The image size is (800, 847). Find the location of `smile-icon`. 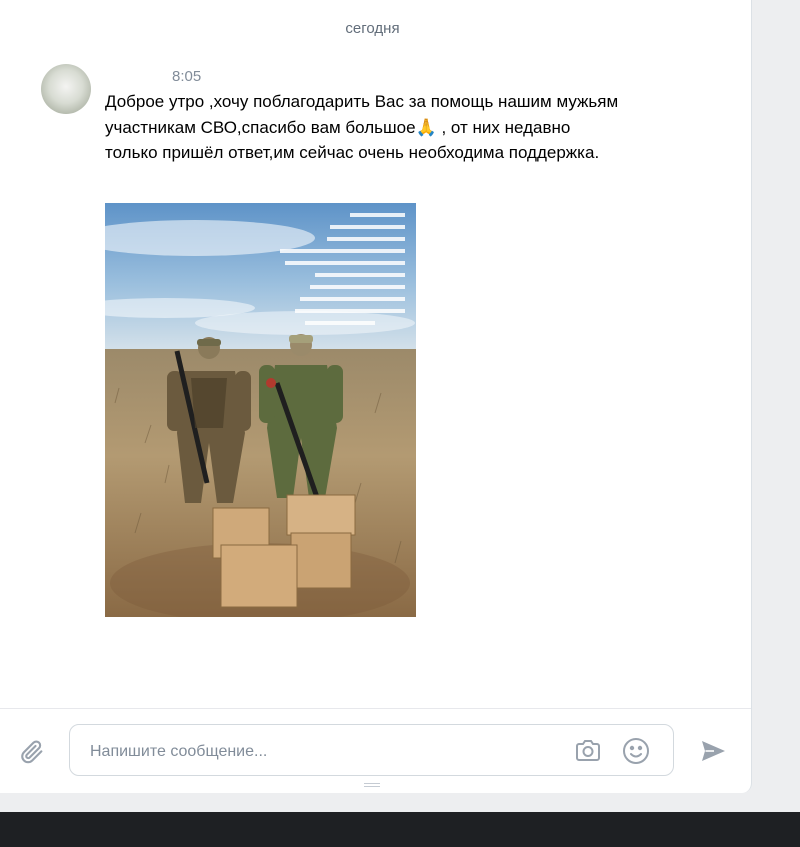

smile-icon is located at coordinates (636, 751).